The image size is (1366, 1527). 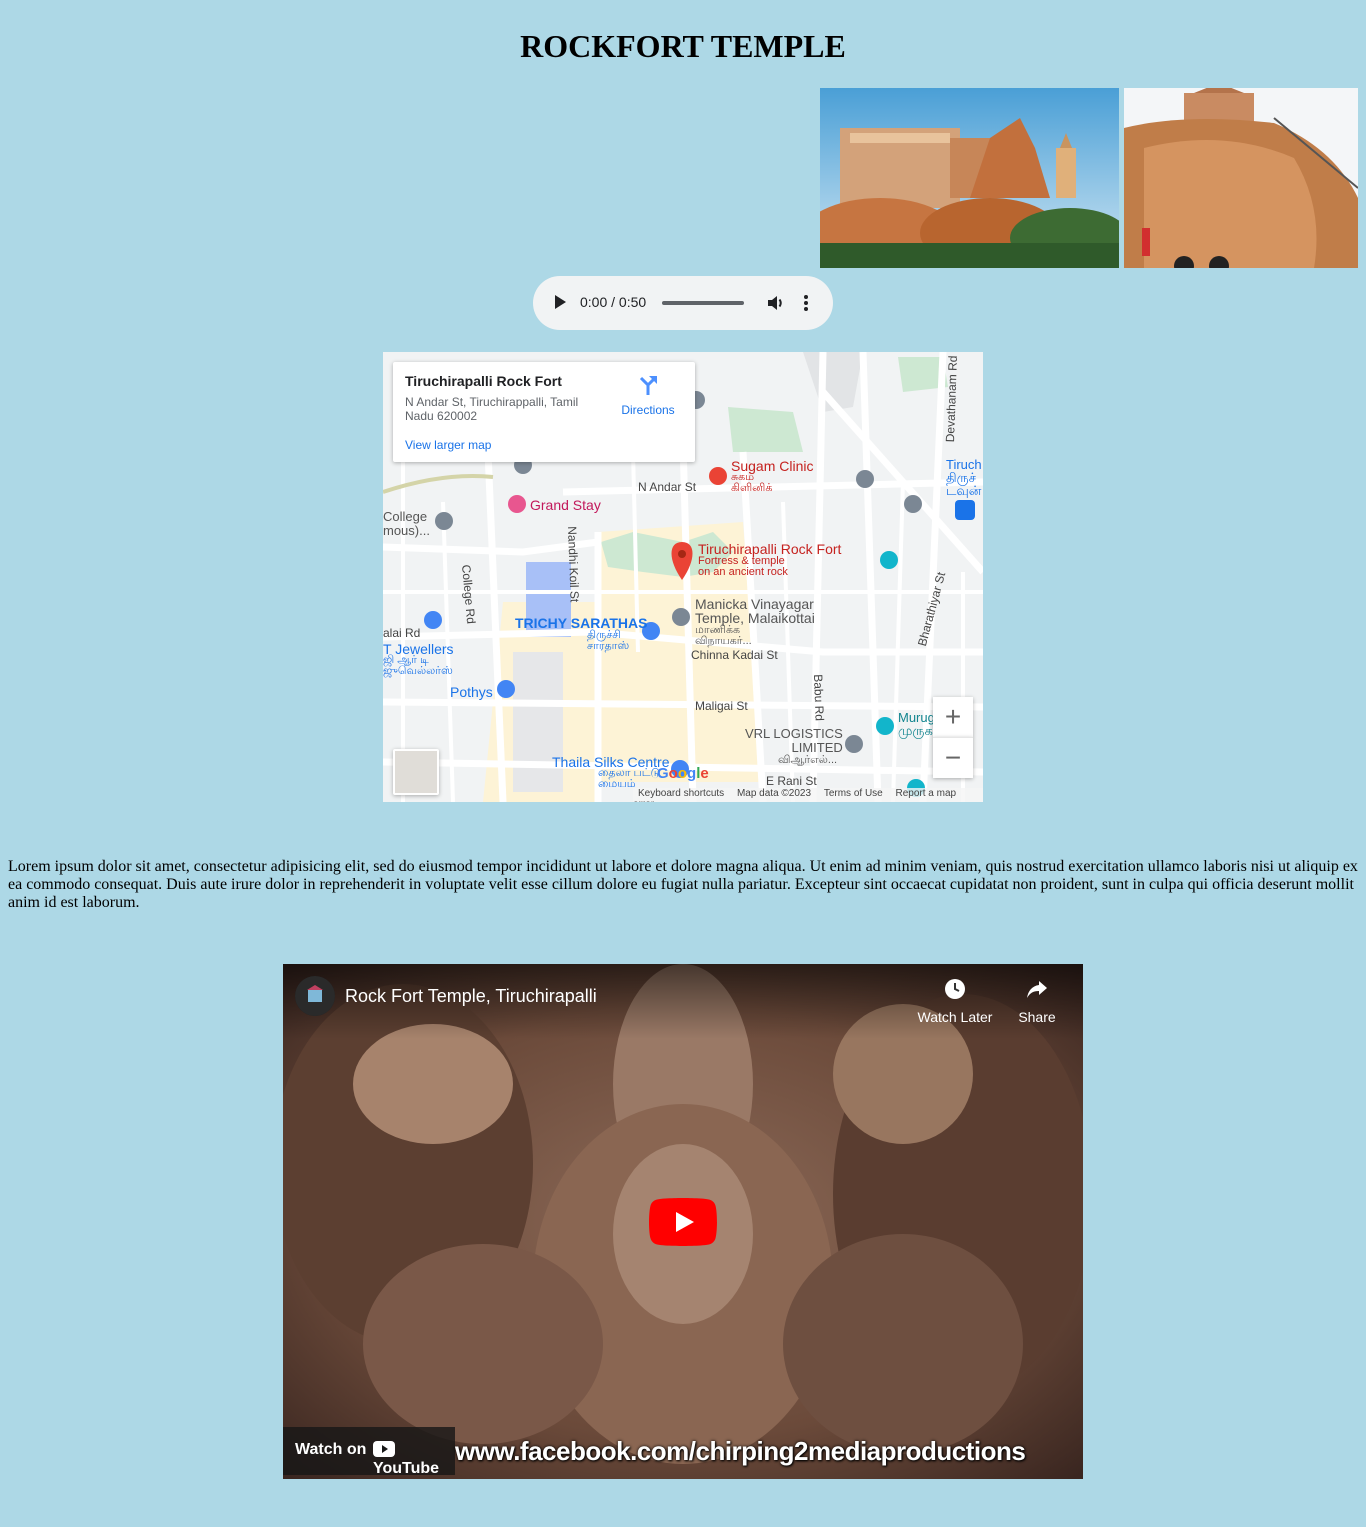 What do you see at coordinates (418, 665) in the screenshot?
I see `map-label-jewellers-ta: ஜி ஆர் டி ஜுவெல்லர்ஸ்` at bounding box center [418, 665].